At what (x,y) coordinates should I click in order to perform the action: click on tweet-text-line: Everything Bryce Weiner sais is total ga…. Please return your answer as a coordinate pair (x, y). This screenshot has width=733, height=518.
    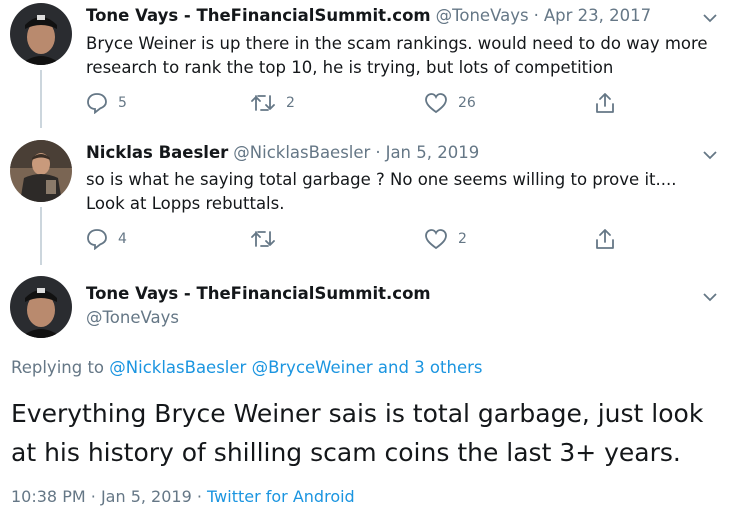
    Looking at the image, I should click on (357, 413).